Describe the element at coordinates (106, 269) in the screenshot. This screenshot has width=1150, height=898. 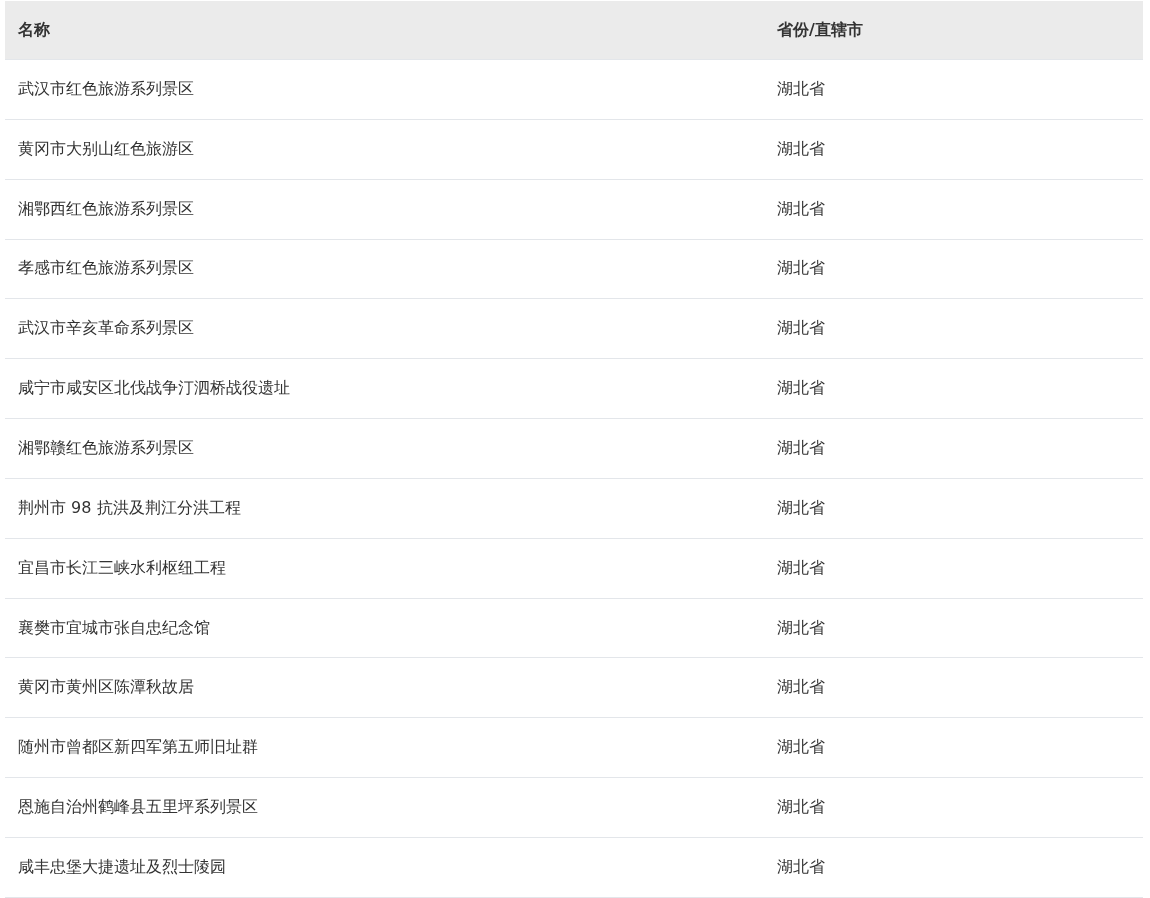
I see `table-cell-text: 孝感市红色旅游系列景区` at that location.